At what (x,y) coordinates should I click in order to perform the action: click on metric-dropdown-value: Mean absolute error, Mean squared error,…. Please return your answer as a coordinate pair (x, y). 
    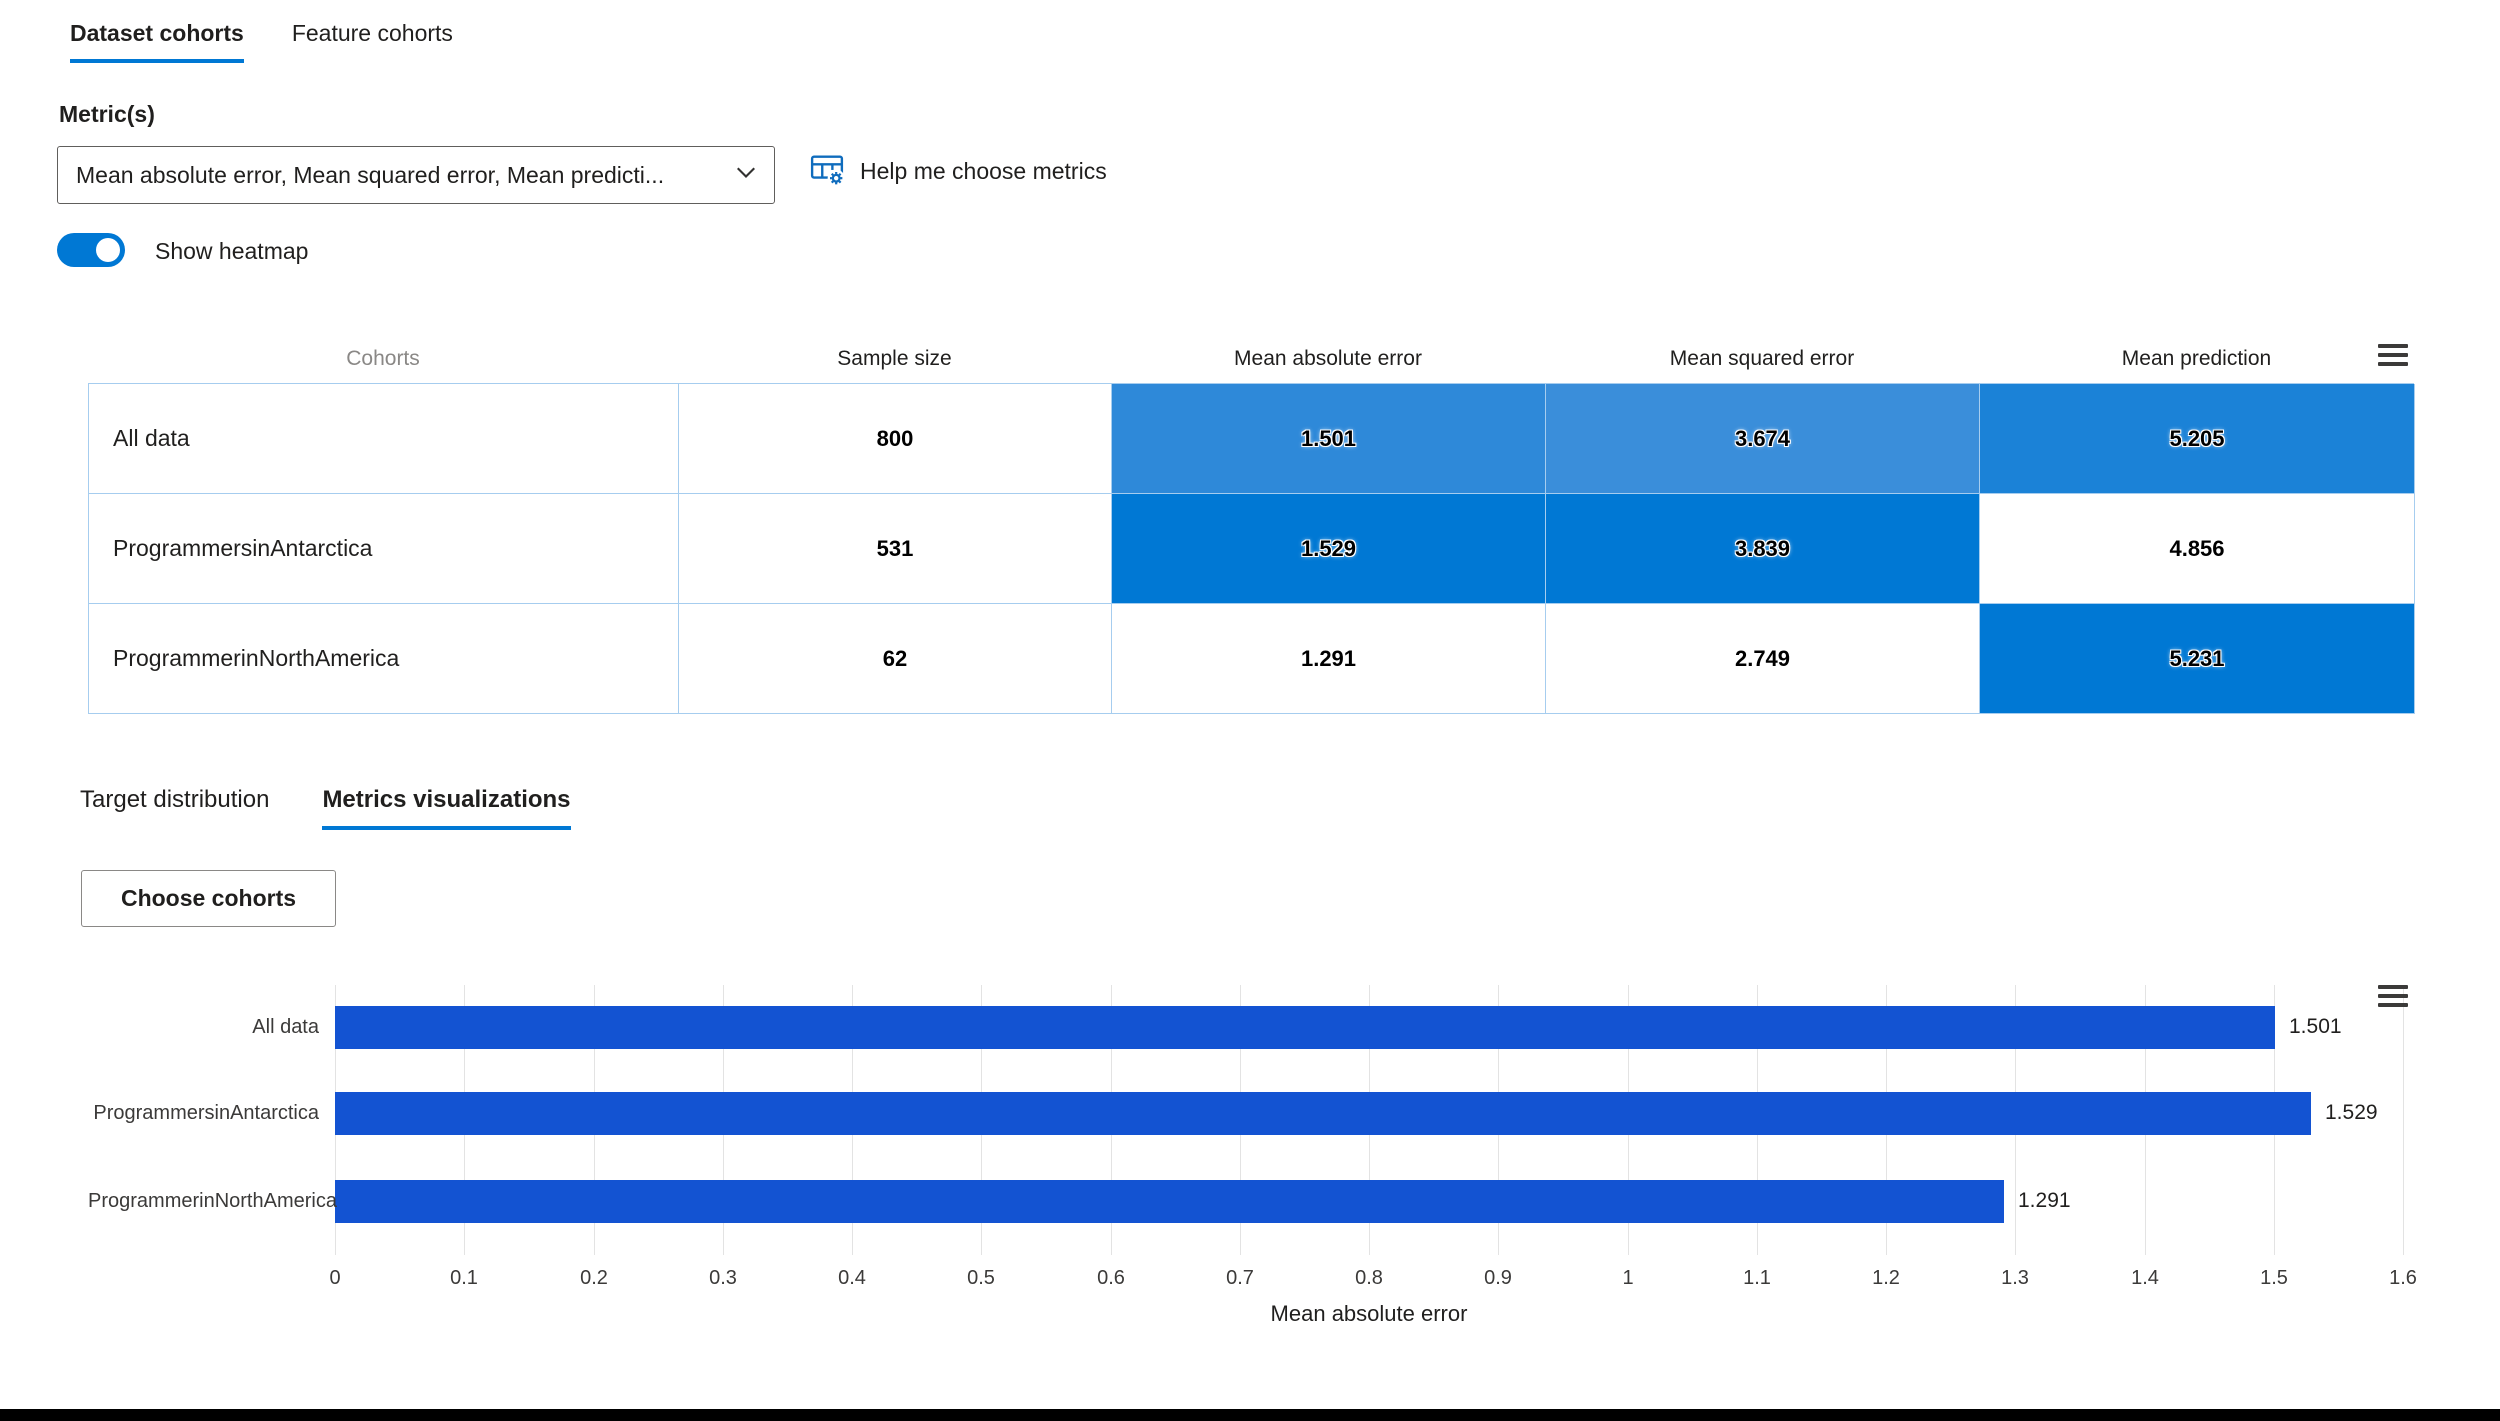
    Looking at the image, I should click on (370, 174).